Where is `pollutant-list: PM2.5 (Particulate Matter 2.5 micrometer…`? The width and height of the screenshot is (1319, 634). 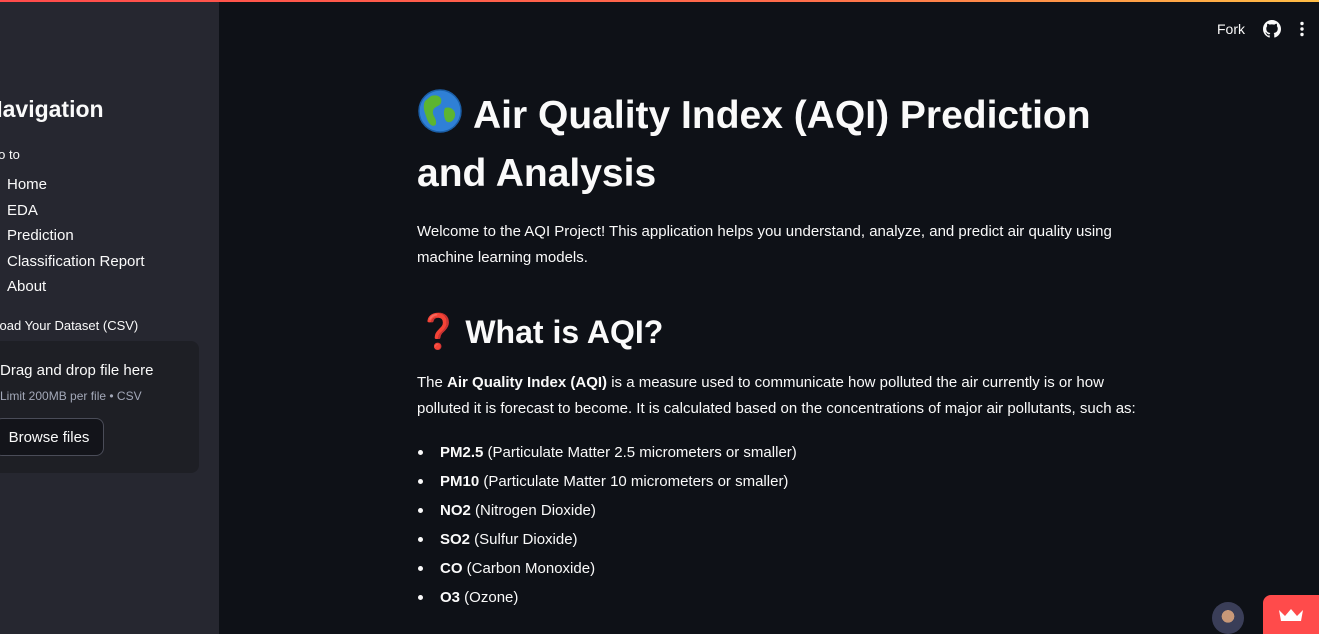
pollutant-list: PM2.5 (Particulate Matter 2.5 micrometer… is located at coordinates (777, 525).